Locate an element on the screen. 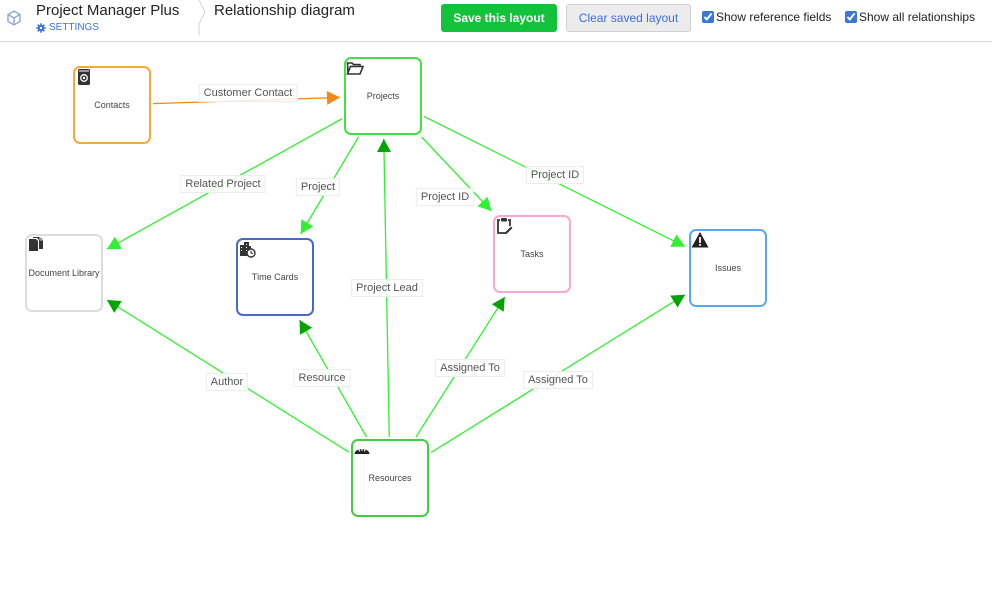 This screenshot has height=595, width=992. node-label: Tasks is located at coordinates (532, 254).